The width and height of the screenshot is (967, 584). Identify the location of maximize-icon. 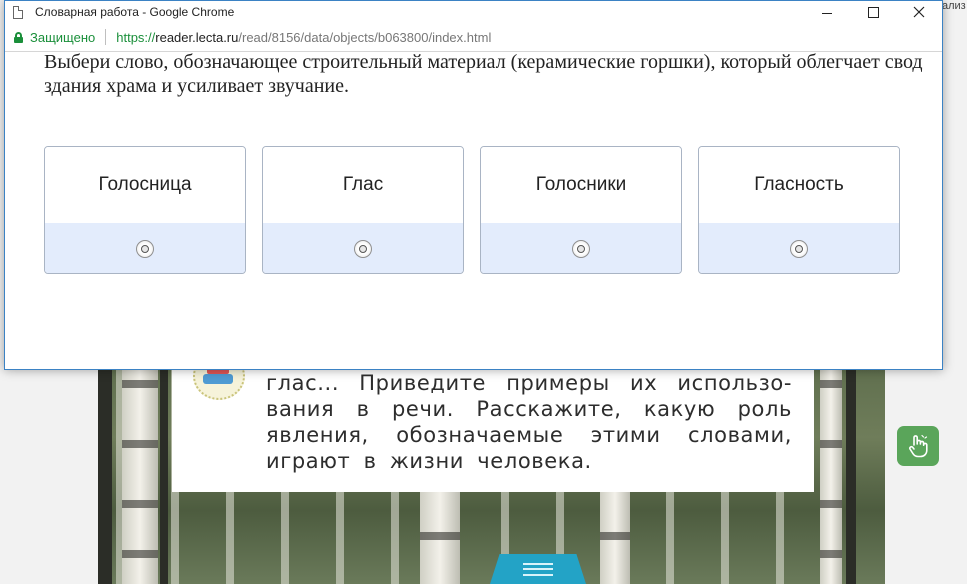
(873, 12).